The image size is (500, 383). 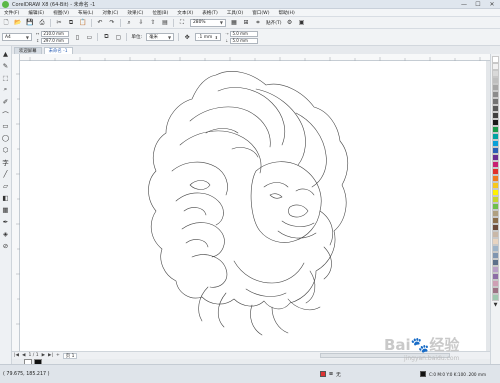 What do you see at coordinates (274, 23) in the screenshot?
I see `snap-to-button: 贴齐(T)` at bounding box center [274, 23].